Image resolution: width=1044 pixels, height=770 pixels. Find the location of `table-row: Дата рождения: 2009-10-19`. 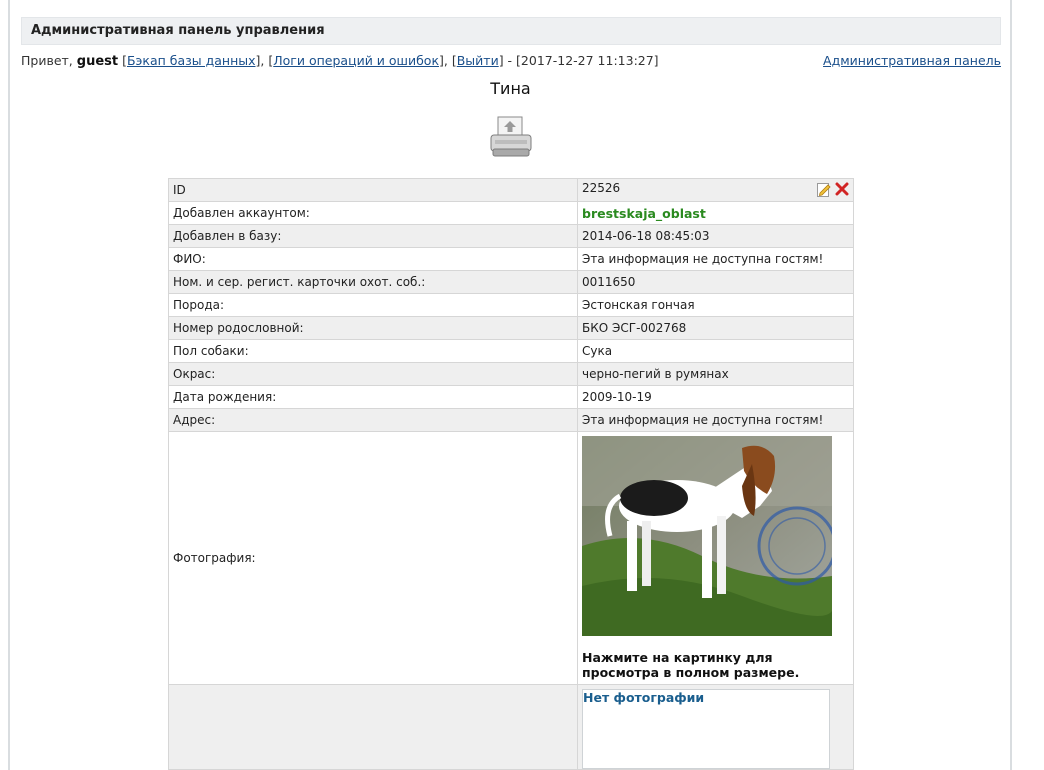

table-row: Дата рождения: 2009-10-19 is located at coordinates (511, 397).